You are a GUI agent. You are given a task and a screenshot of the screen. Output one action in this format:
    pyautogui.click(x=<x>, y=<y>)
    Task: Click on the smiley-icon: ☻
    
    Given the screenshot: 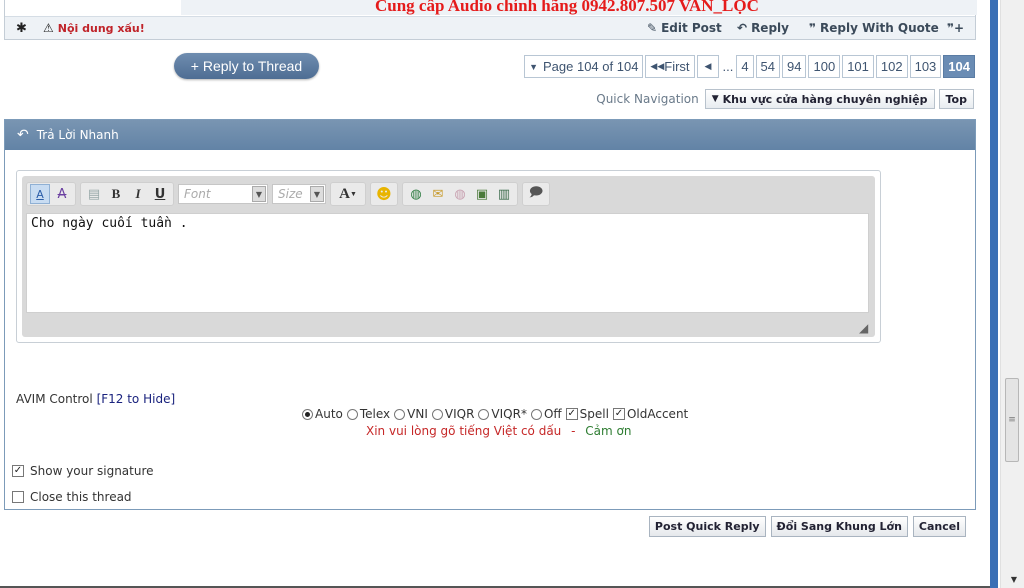 What is the action you would take?
    pyautogui.click(x=384, y=194)
    